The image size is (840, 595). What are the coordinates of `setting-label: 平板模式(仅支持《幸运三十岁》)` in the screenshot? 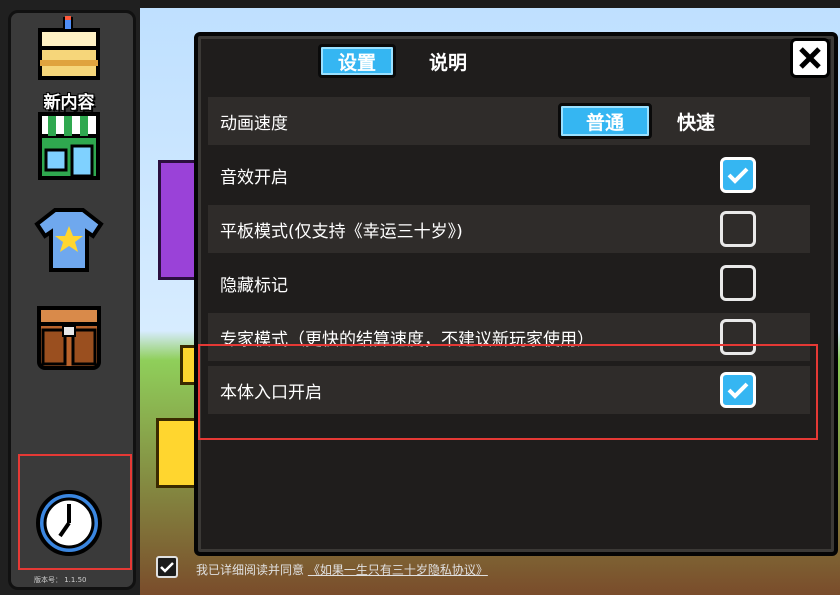 It's located at (341, 231).